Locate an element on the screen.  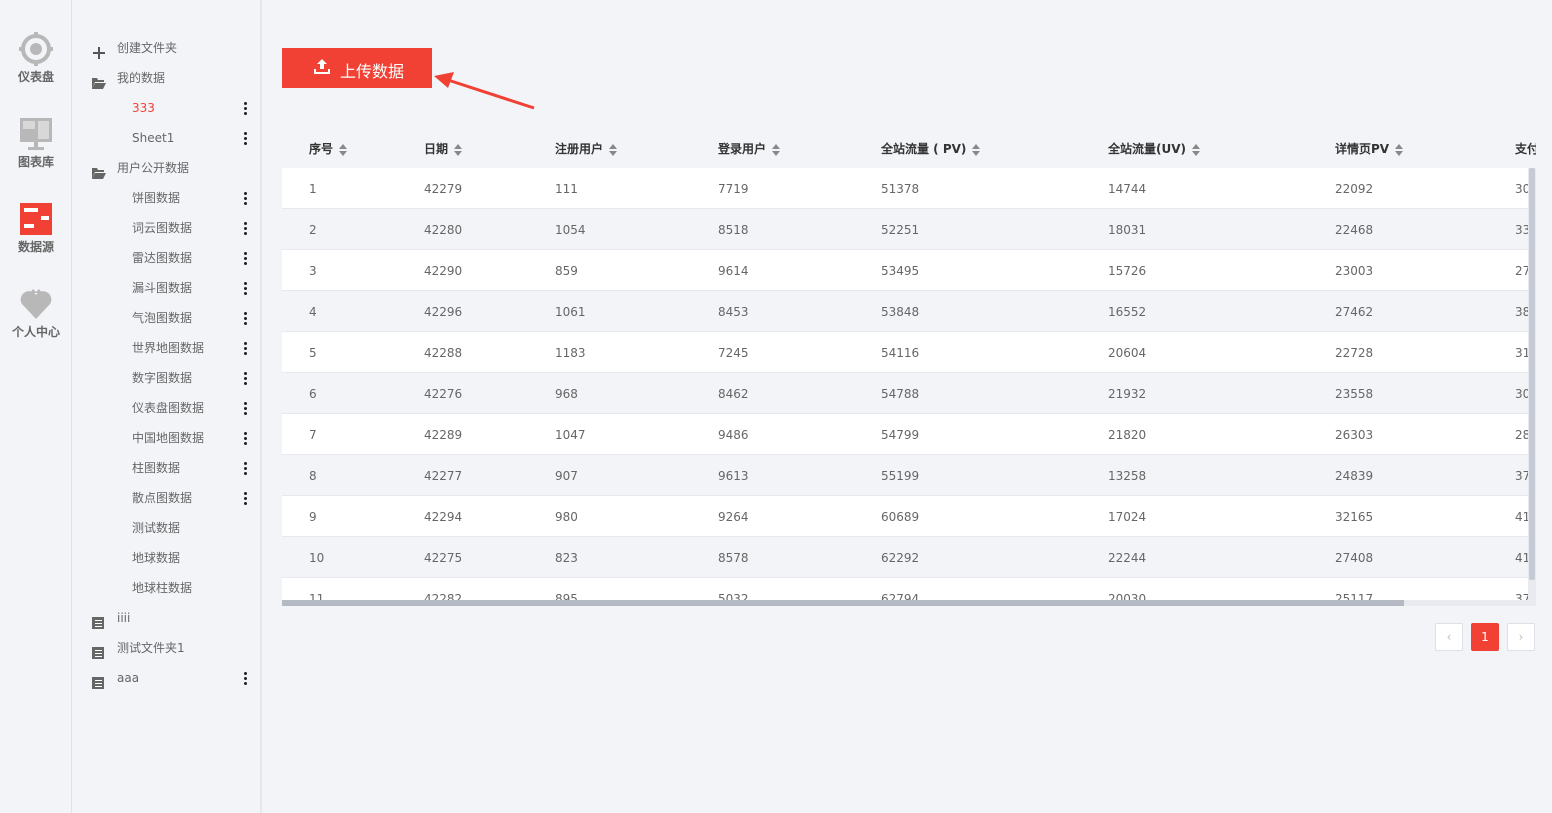
tree-item-label: 仪表盘图数据 is located at coordinates (168, 408).